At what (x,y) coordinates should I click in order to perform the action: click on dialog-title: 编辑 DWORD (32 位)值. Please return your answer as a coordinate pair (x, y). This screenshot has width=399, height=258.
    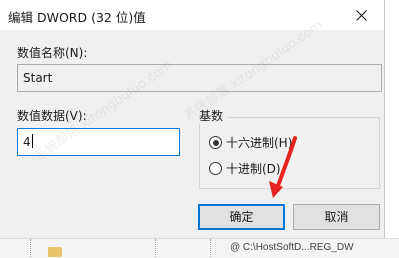
    Looking at the image, I should click on (77, 17).